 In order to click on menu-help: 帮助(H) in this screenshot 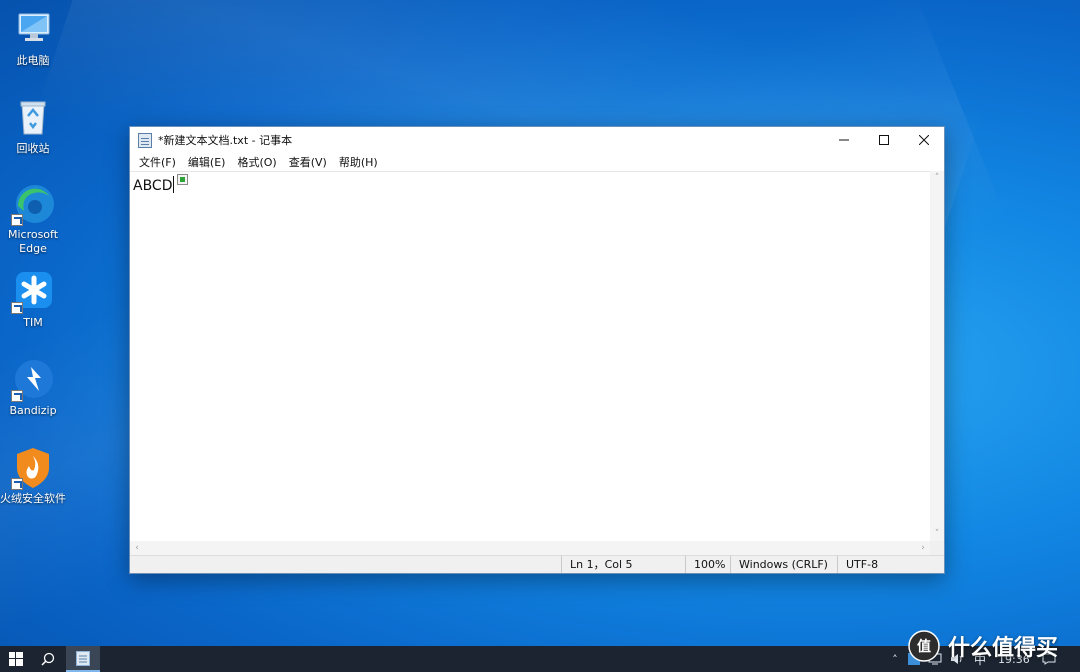, I will do `click(358, 162)`.